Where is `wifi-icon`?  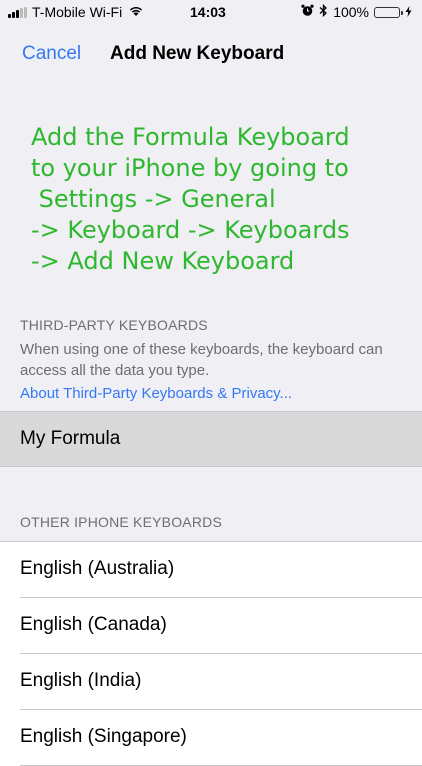
wifi-icon is located at coordinates (136, 12).